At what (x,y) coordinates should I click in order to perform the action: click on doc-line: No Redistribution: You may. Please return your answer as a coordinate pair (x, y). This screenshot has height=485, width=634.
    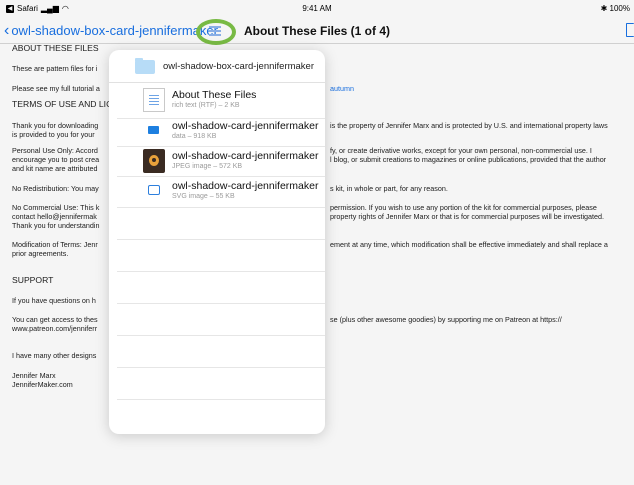
    Looking at the image, I should click on (55, 188).